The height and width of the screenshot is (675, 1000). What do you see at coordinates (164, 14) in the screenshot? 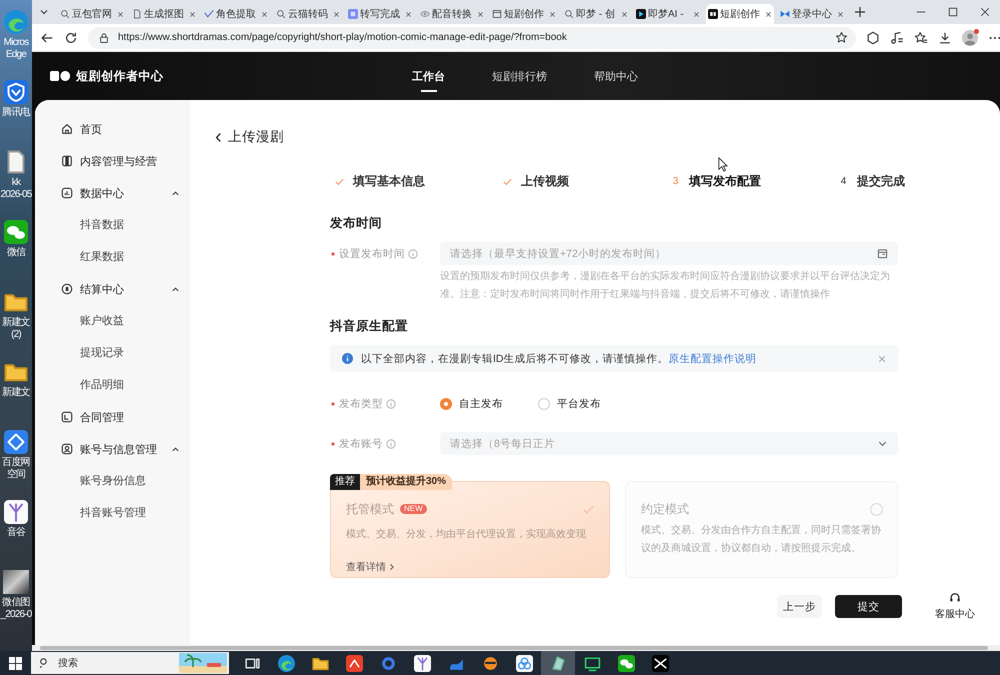
I see `browser-tab: 生成抠图` at bounding box center [164, 14].